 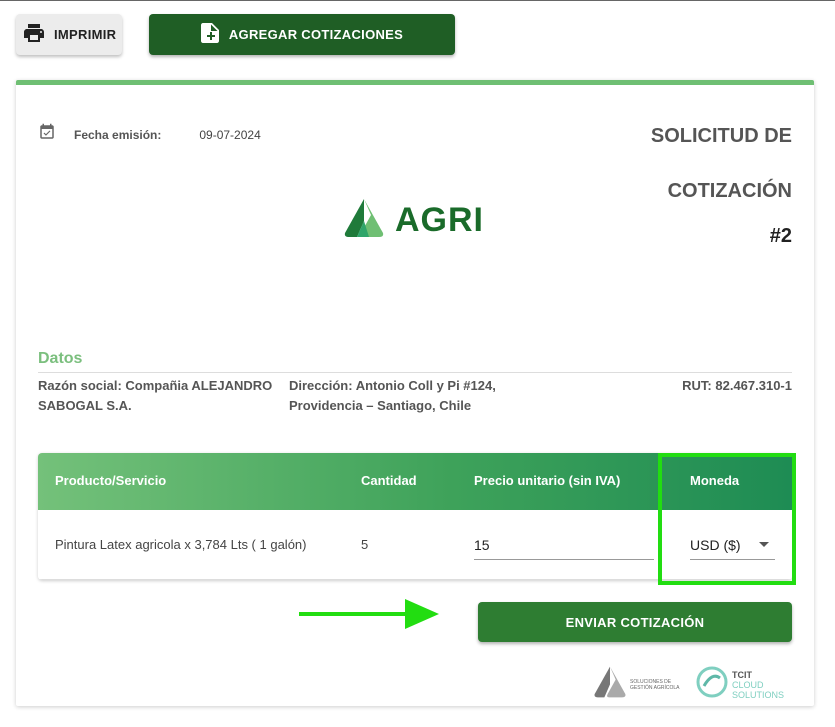 I want to click on header-producto: Producto/Servicio, so click(x=111, y=480).